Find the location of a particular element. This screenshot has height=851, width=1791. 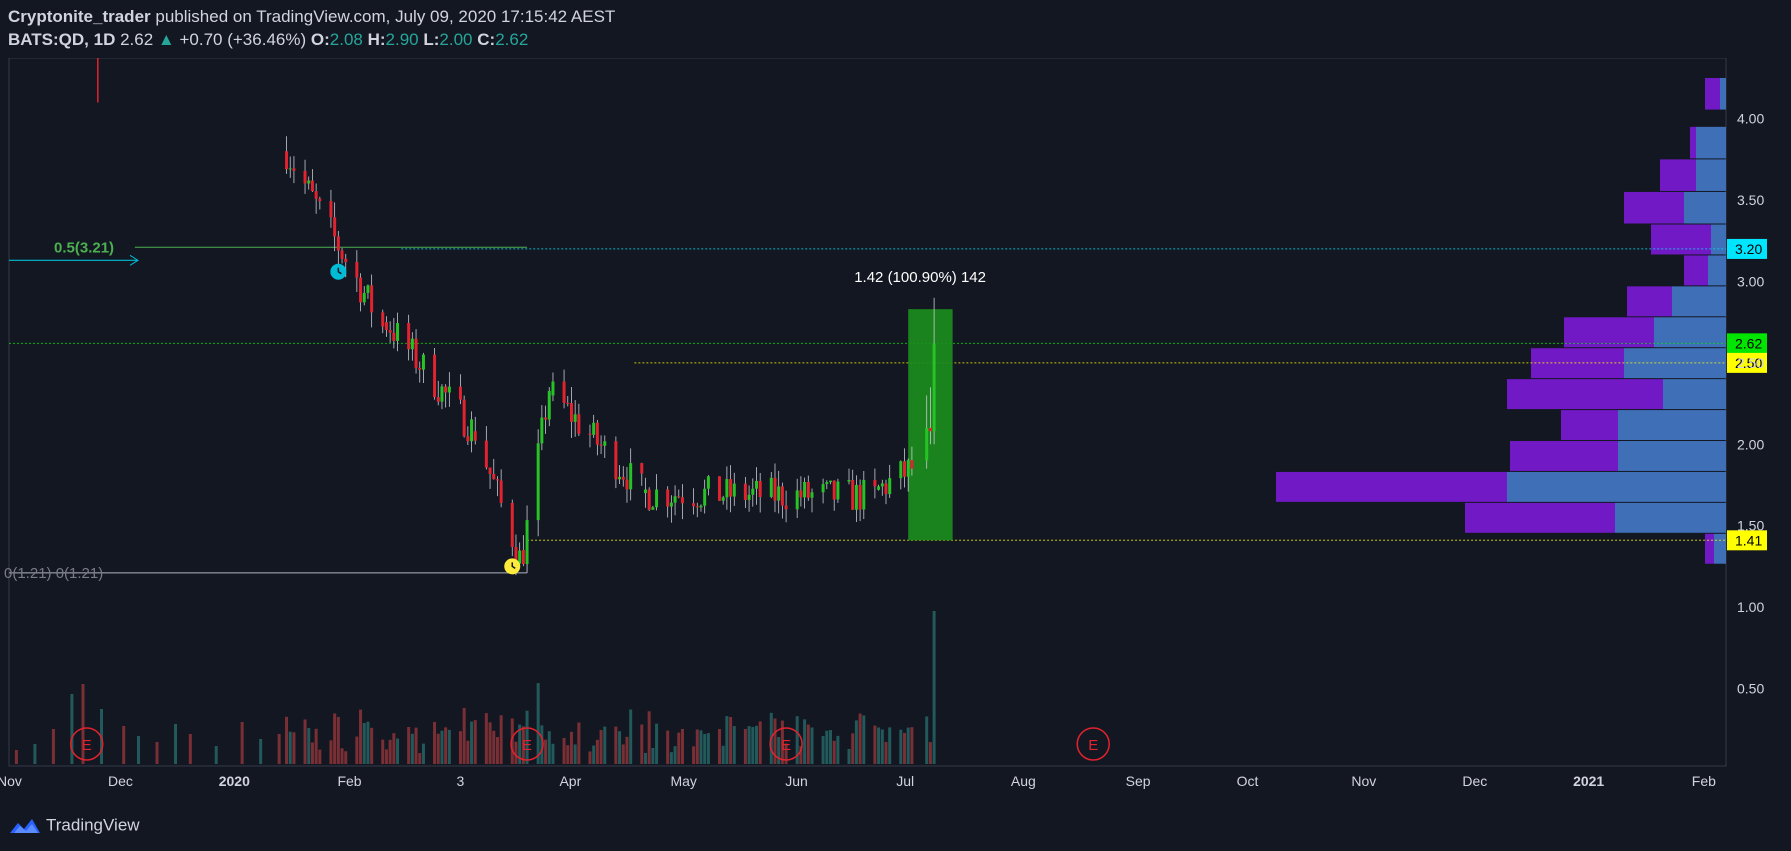

price-range-label: 1.42 (100.90%) 142 is located at coordinates (920, 277).